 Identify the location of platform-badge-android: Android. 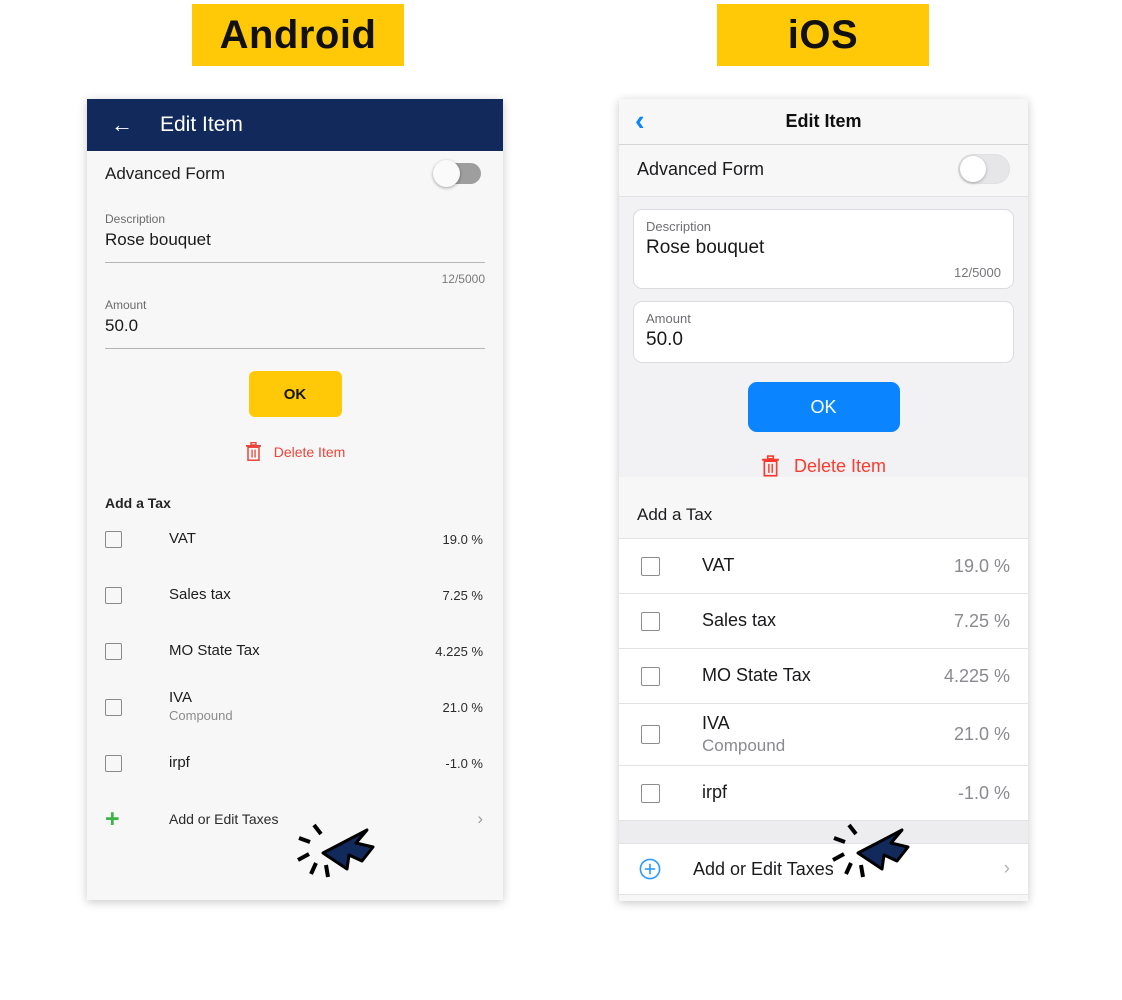
(298, 35).